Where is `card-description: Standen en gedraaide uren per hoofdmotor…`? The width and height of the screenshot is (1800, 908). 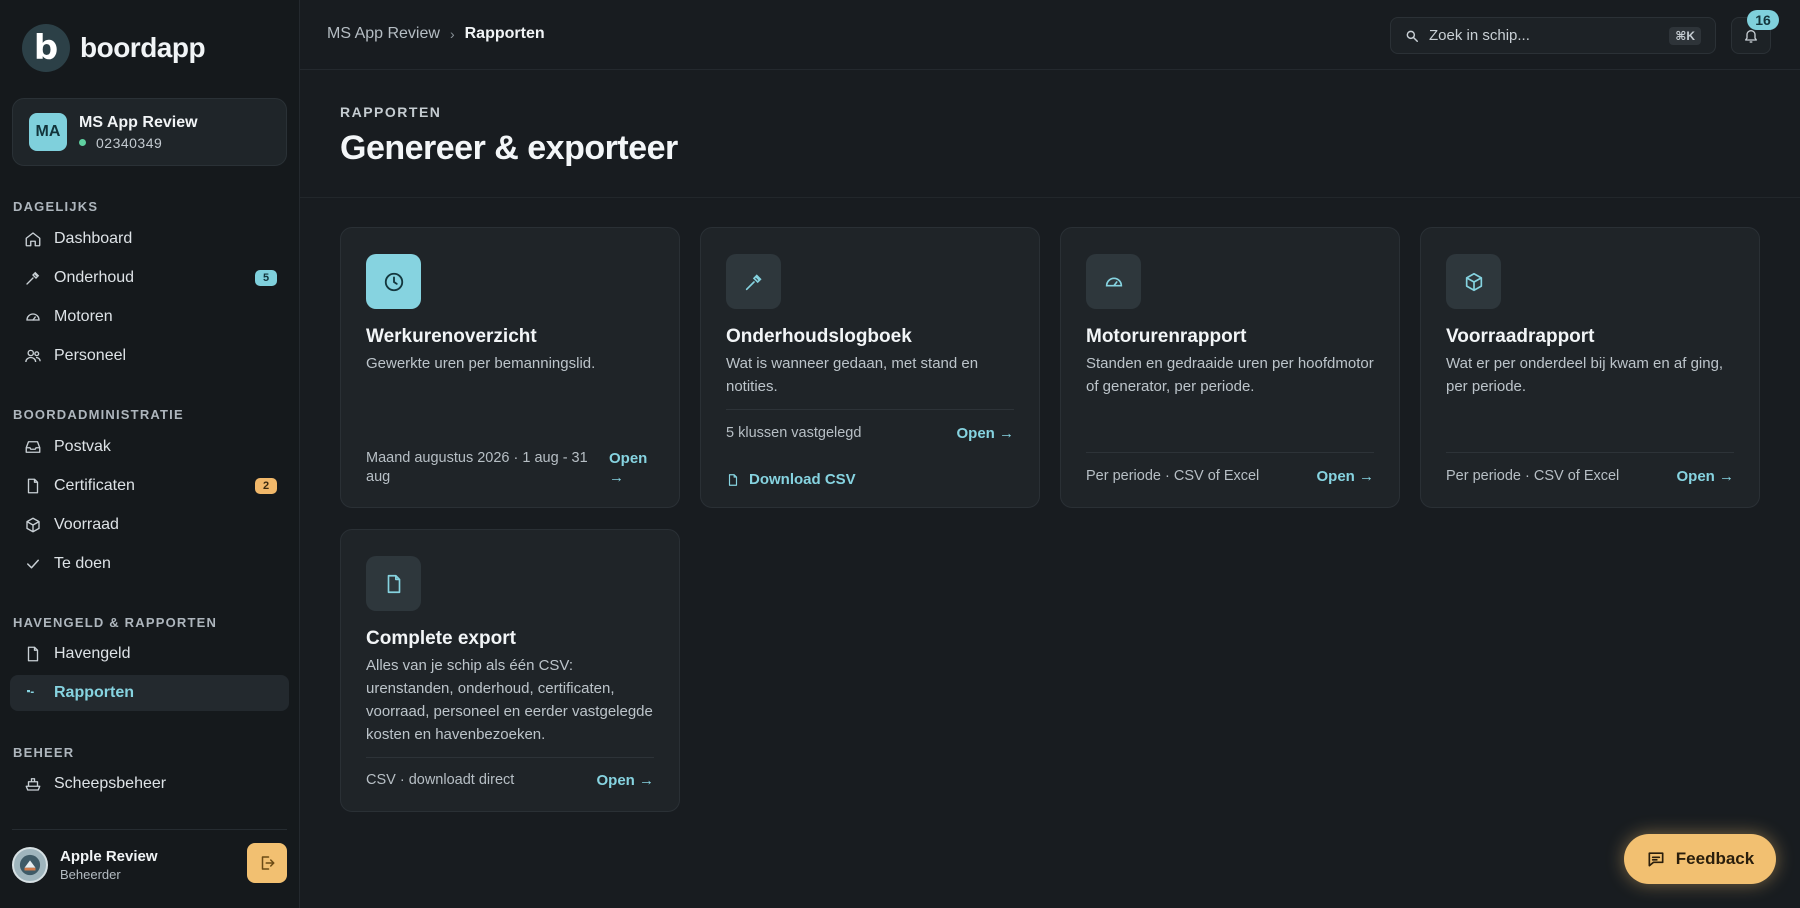
card-description: Standen en gedraaide uren per hoofdmotor… is located at coordinates (1230, 375).